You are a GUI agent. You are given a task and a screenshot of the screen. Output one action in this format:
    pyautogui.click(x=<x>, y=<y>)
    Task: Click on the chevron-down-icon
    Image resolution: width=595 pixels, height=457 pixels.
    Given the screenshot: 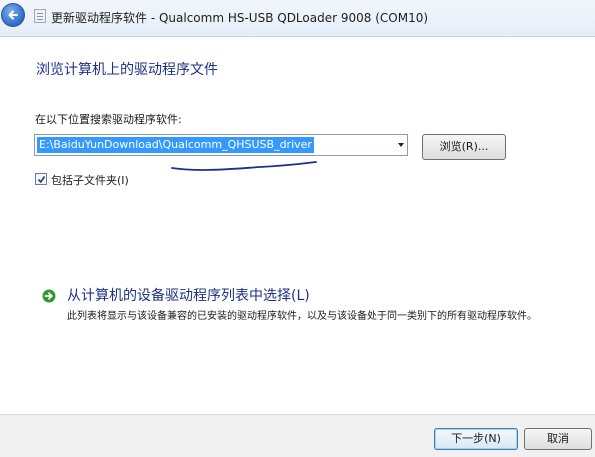 What is the action you would take?
    pyautogui.click(x=401, y=145)
    